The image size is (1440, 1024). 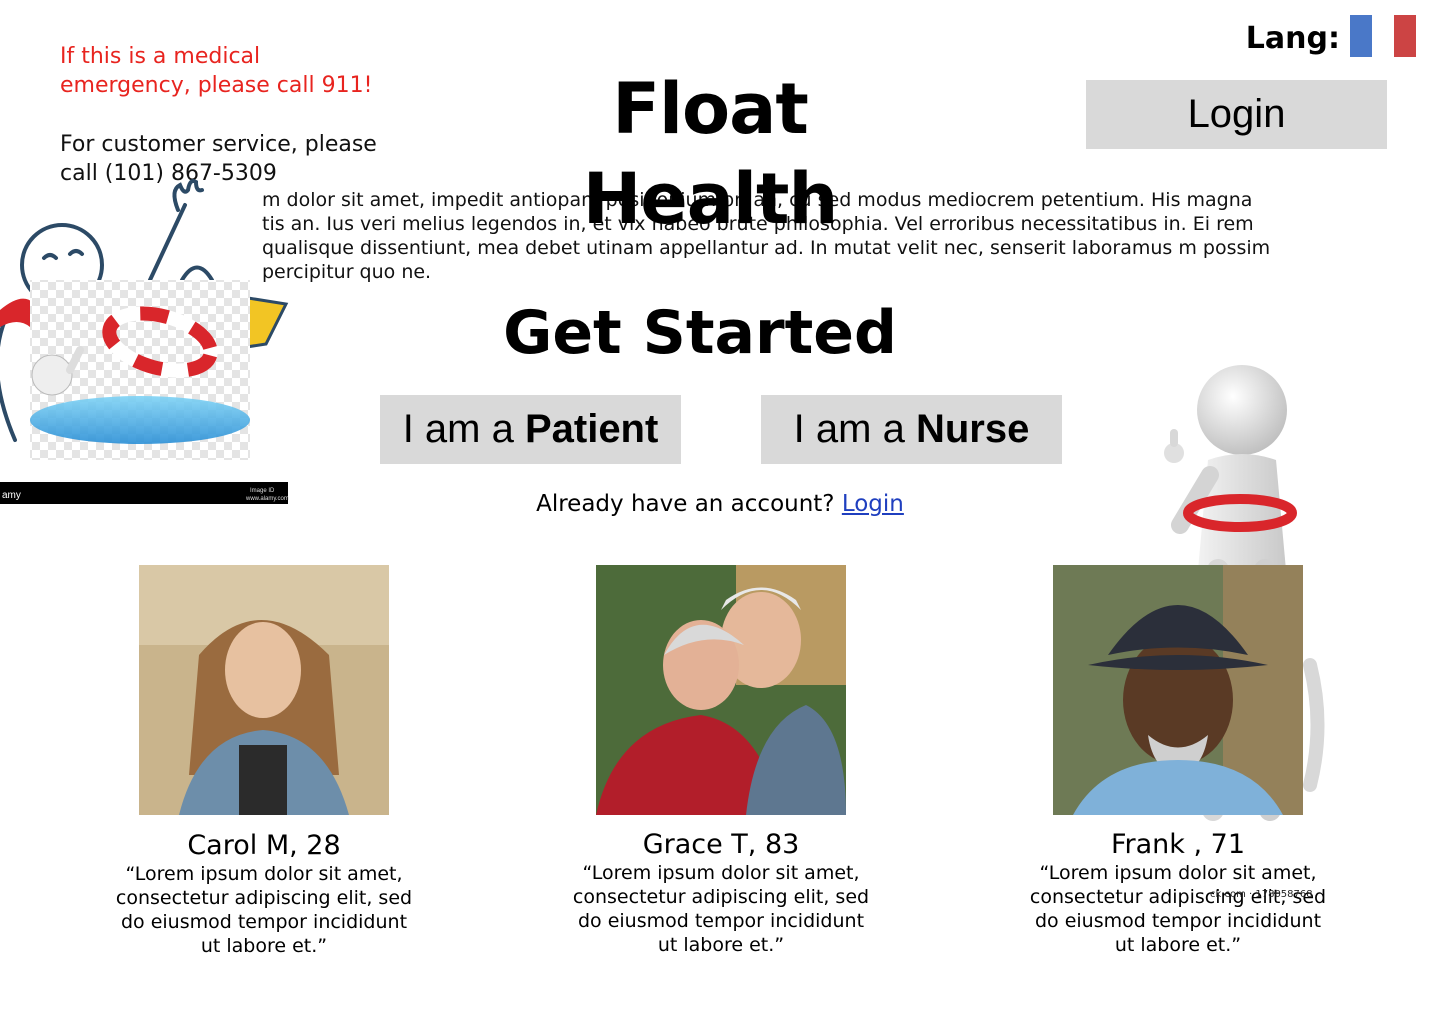 I want to click on patient-button-prefix: I am a, so click(x=463, y=429).